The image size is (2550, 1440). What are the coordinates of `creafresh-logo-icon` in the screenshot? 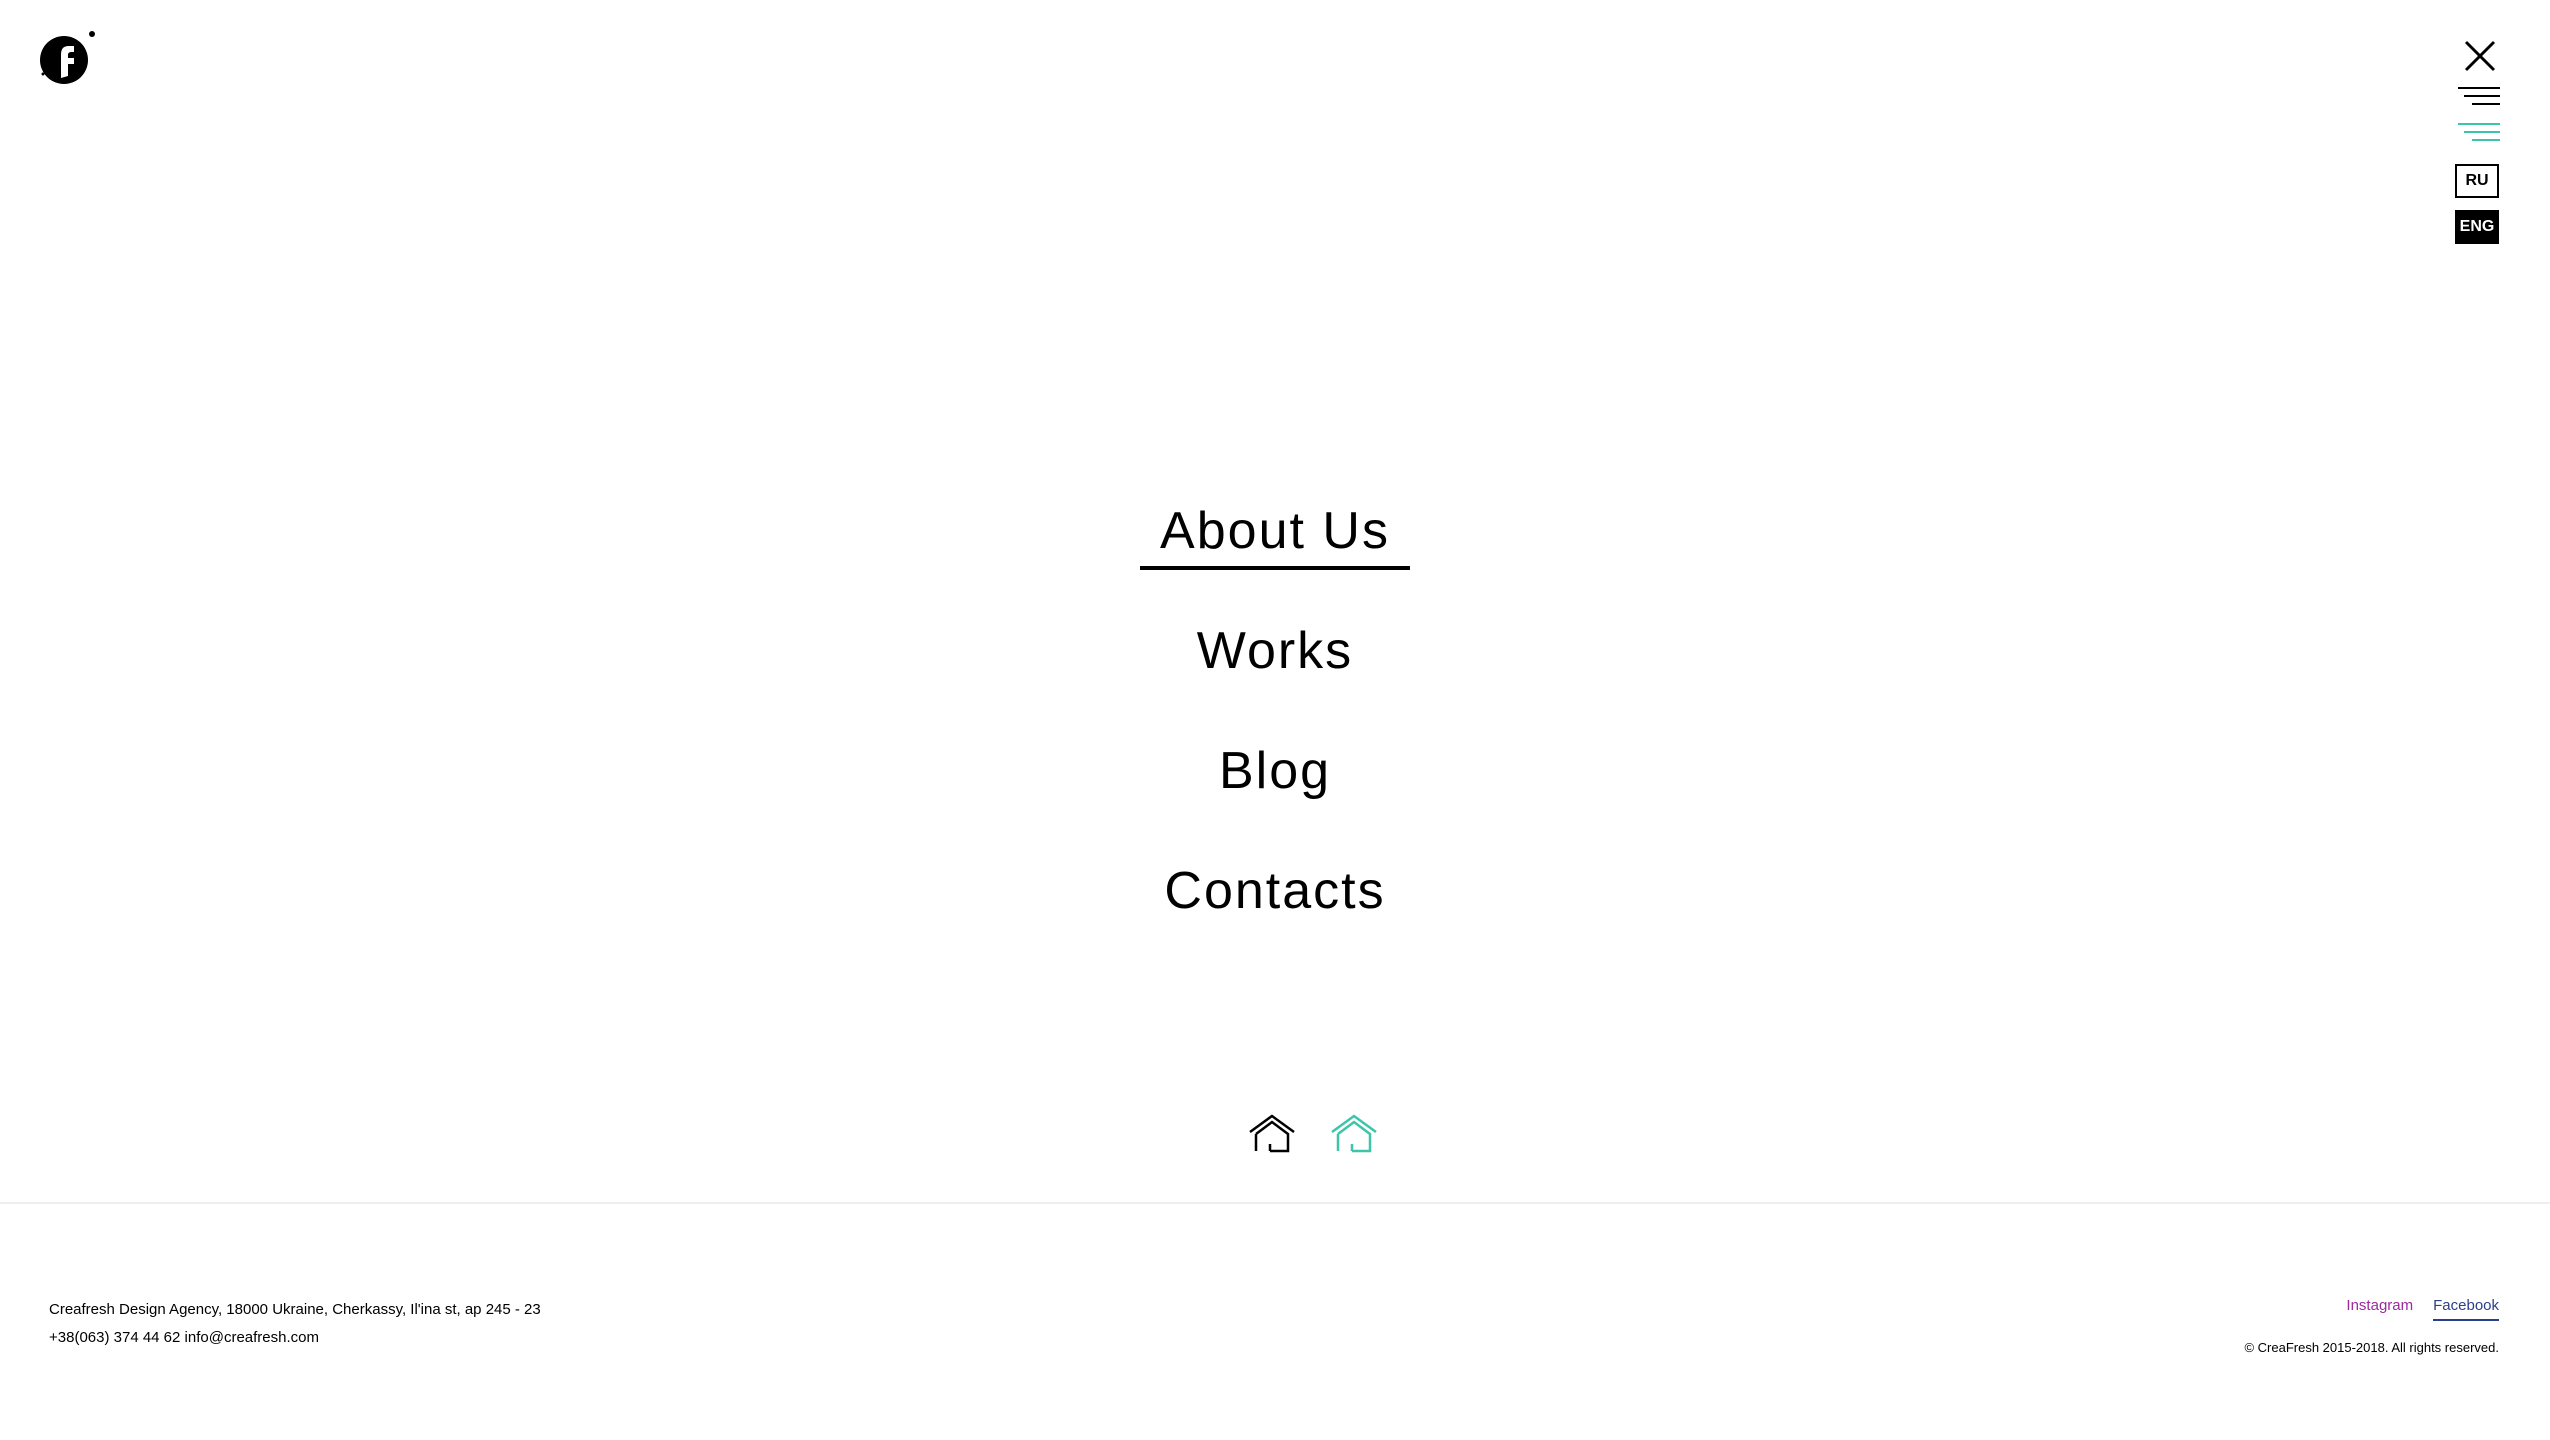 It's located at (68, 56).